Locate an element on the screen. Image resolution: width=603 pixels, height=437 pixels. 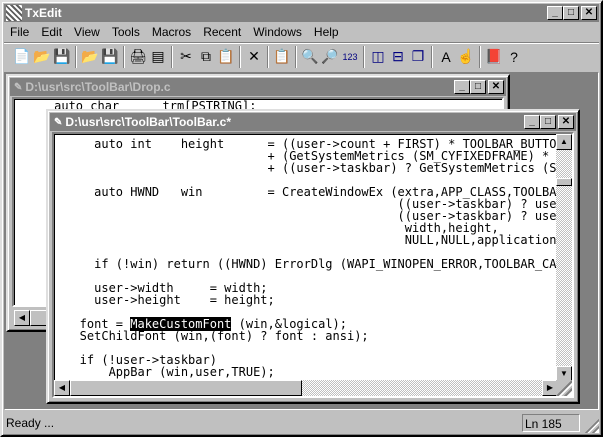
menu-help: Help is located at coordinates (326, 32).